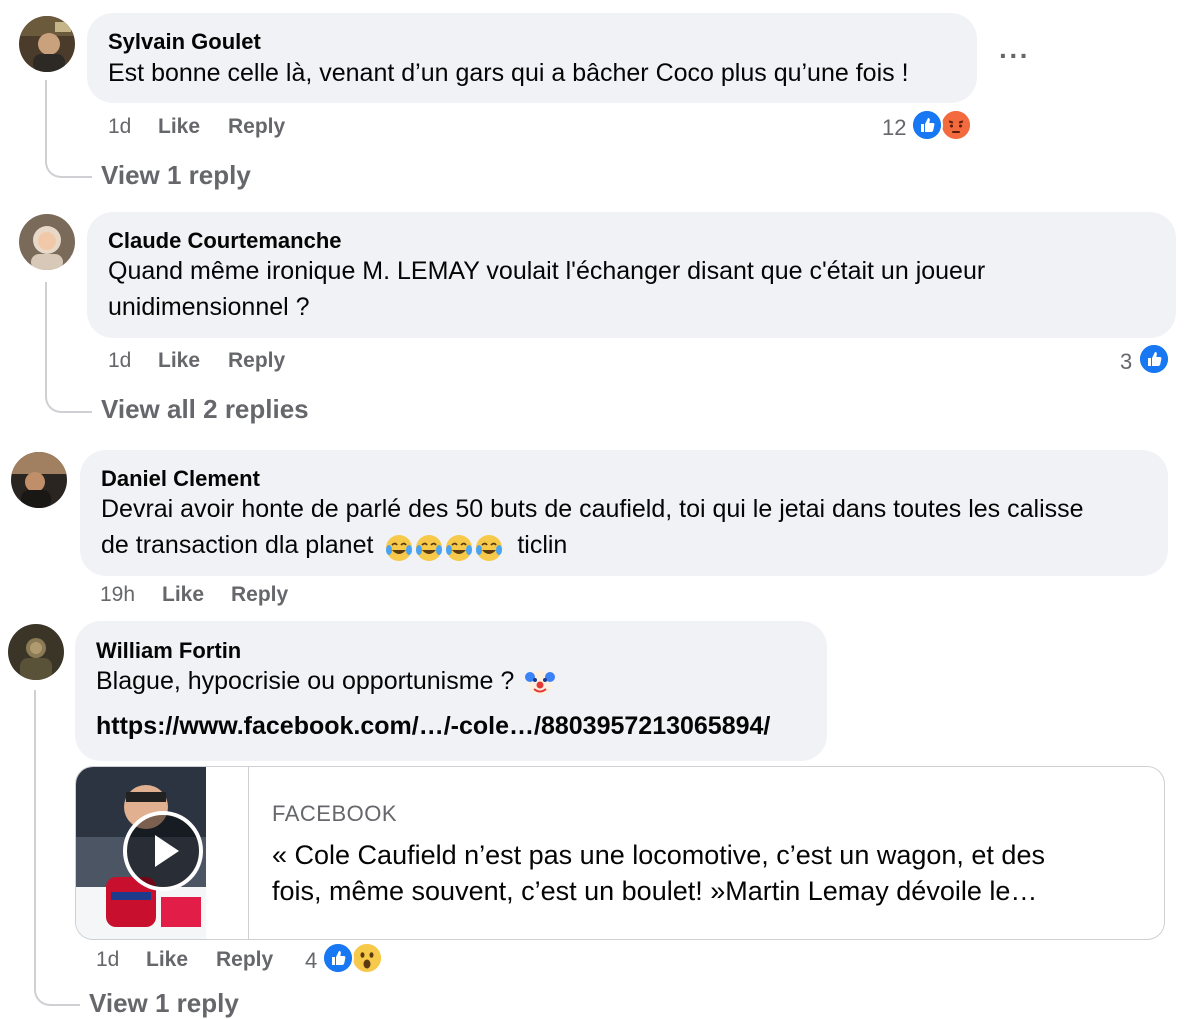  What do you see at coordinates (117, 595) in the screenshot?
I see `comment-time: 19h` at bounding box center [117, 595].